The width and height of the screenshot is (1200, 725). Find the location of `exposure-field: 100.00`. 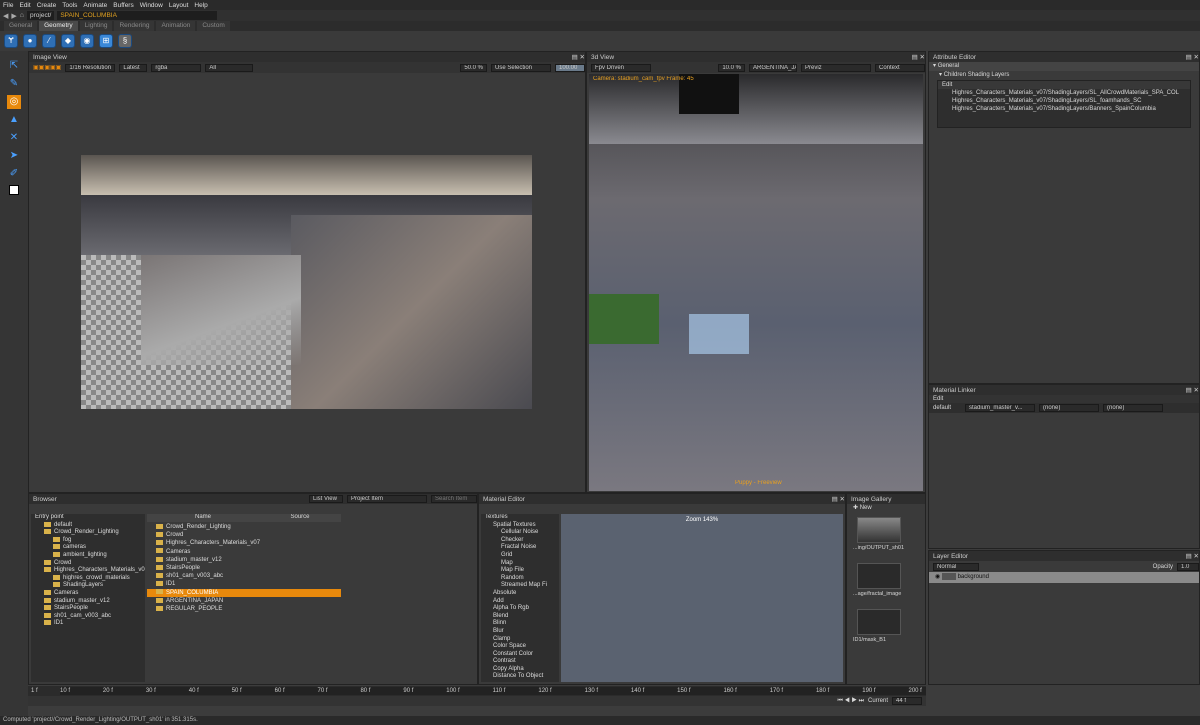

exposure-field: 100.00 is located at coordinates (570, 67).